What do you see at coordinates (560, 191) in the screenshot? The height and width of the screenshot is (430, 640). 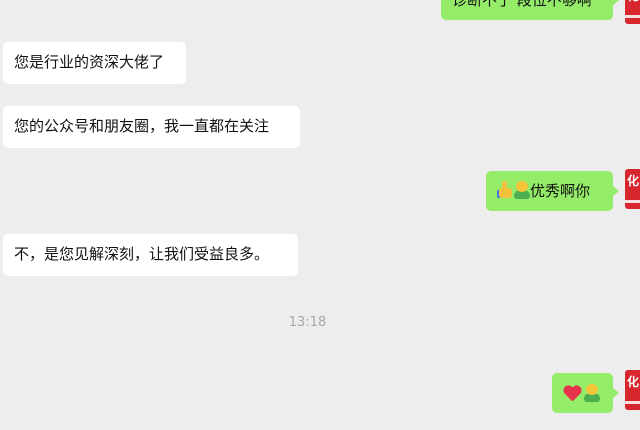 I see `message-text: 优秀啊你` at bounding box center [560, 191].